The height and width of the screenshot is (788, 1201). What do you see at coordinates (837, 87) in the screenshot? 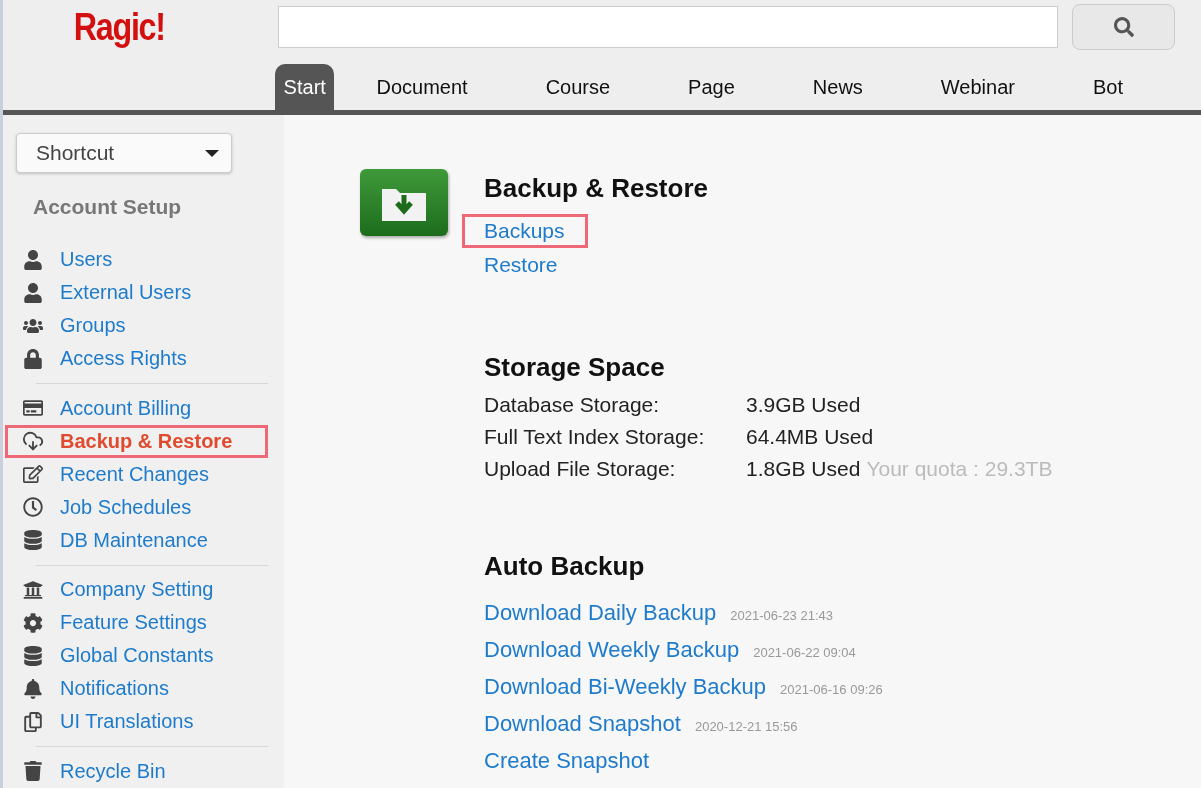
I see `nav-tab: News` at bounding box center [837, 87].